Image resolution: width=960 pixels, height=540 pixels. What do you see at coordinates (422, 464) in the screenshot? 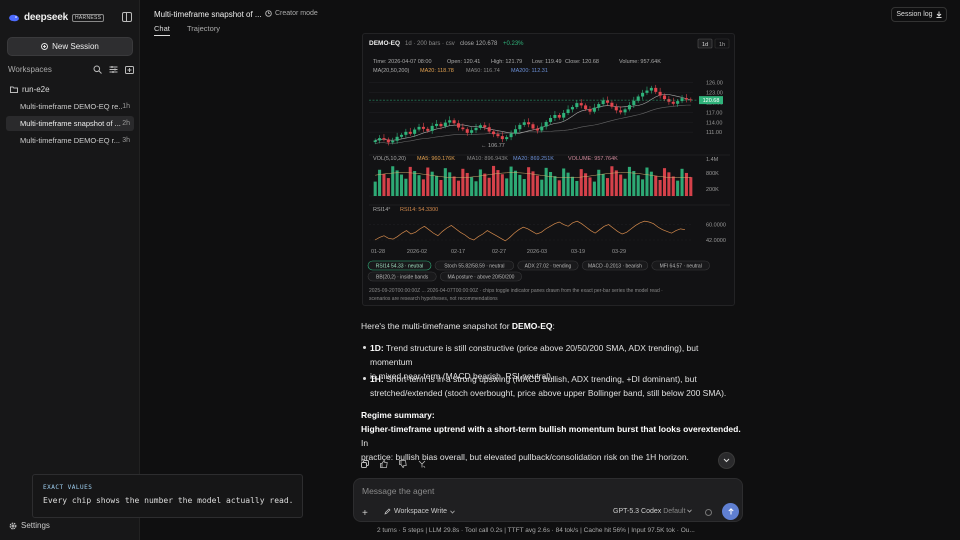
I see `branch-icon` at bounding box center [422, 464].